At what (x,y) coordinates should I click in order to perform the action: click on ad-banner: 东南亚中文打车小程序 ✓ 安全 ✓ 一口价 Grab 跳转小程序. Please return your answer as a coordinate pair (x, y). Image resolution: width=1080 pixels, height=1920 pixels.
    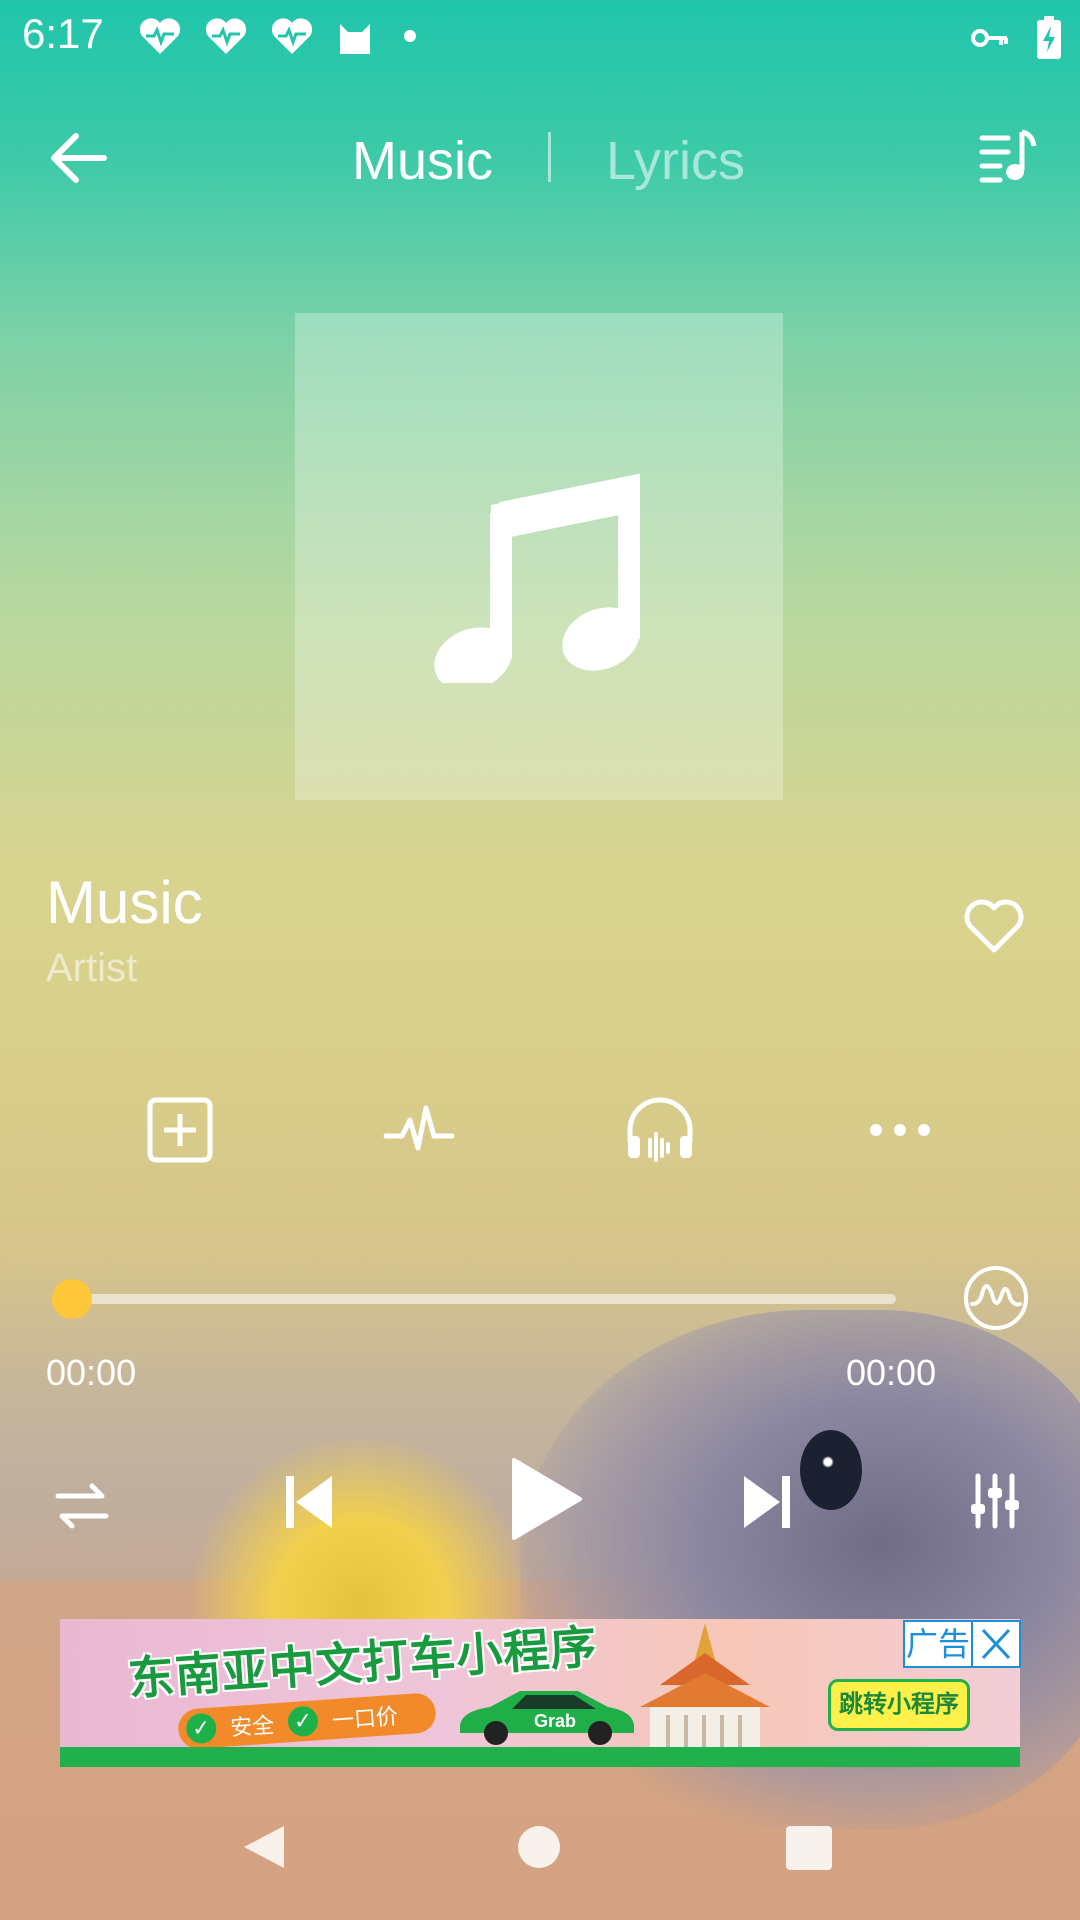
    Looking at the image, I should click on (540, 1693).